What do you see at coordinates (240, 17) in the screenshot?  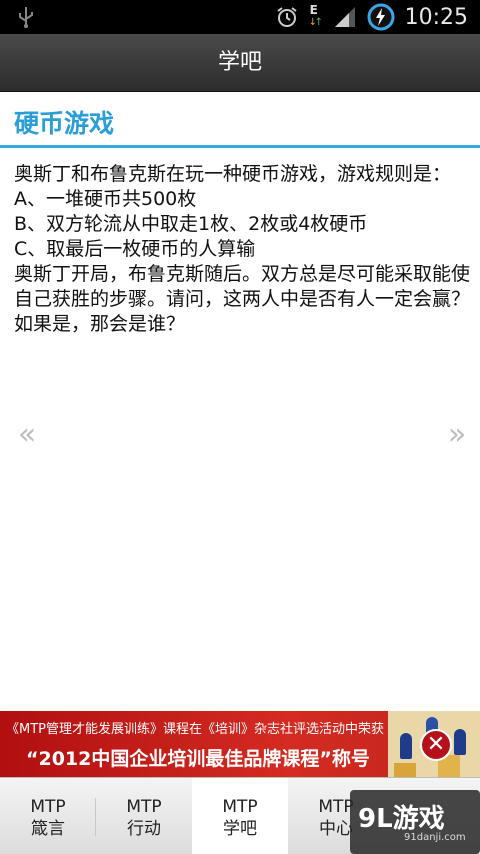 I see `status-bar: E ↓ ↑ 10:25` at bounding box center [240, 17].